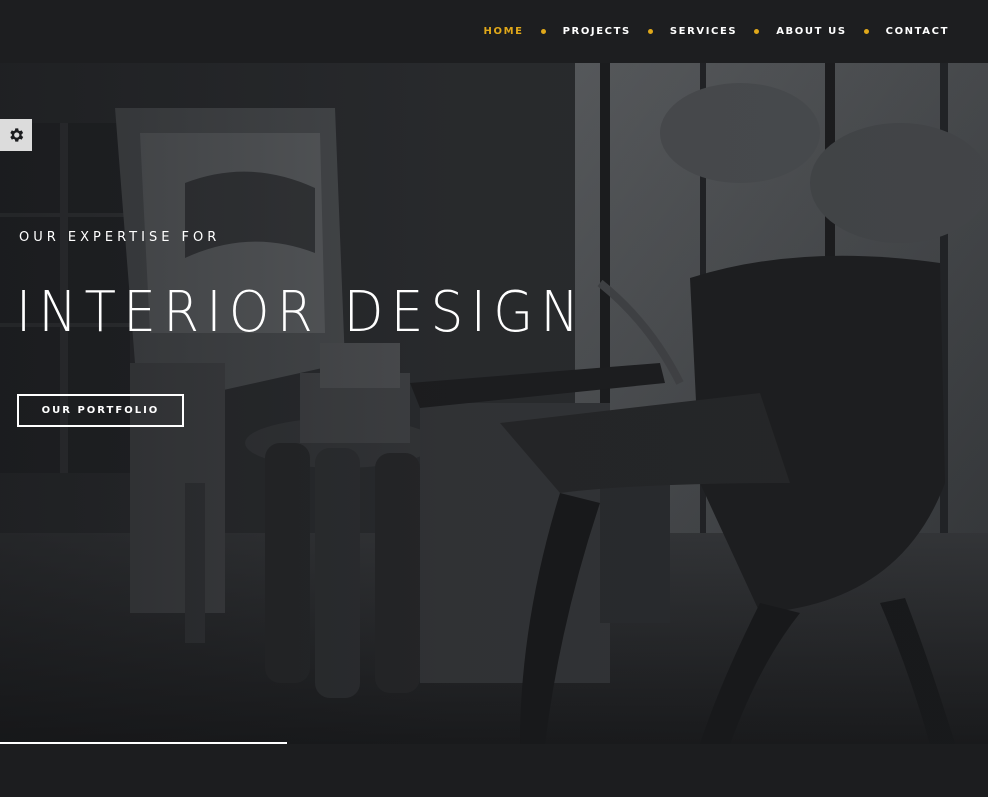 This screenshot has height=797, width=988. Describe the element at coordinates (597, 31) in the screenshot. I see `nav-item-projects: PROJECTS` at that location.